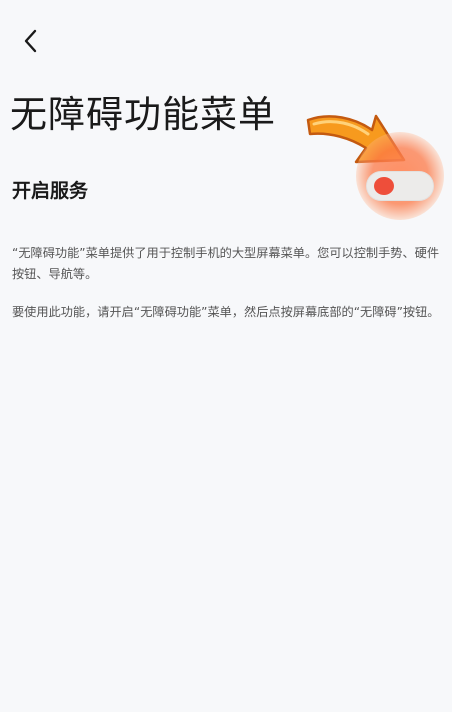 This screenshot has height=712, width=452. I want to click on service-row: 开启服务, so click(226, 179).